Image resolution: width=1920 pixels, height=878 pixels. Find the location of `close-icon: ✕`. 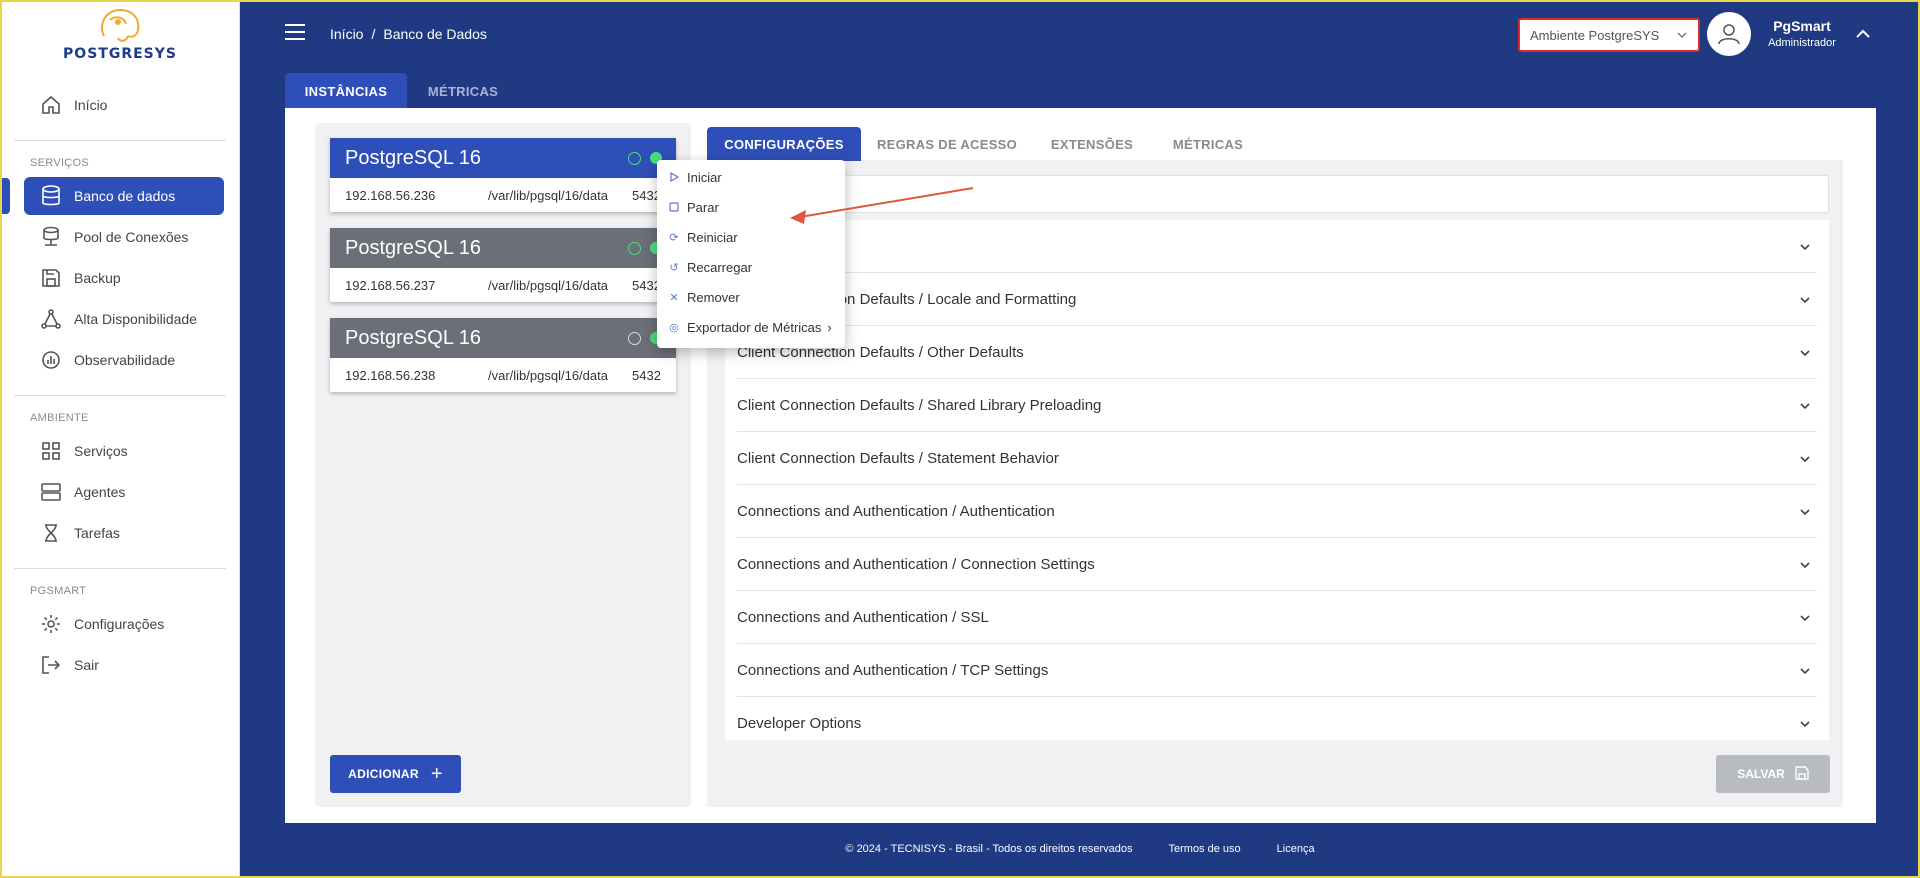

close-icon: ✕ is located at coordinates (674, 297).